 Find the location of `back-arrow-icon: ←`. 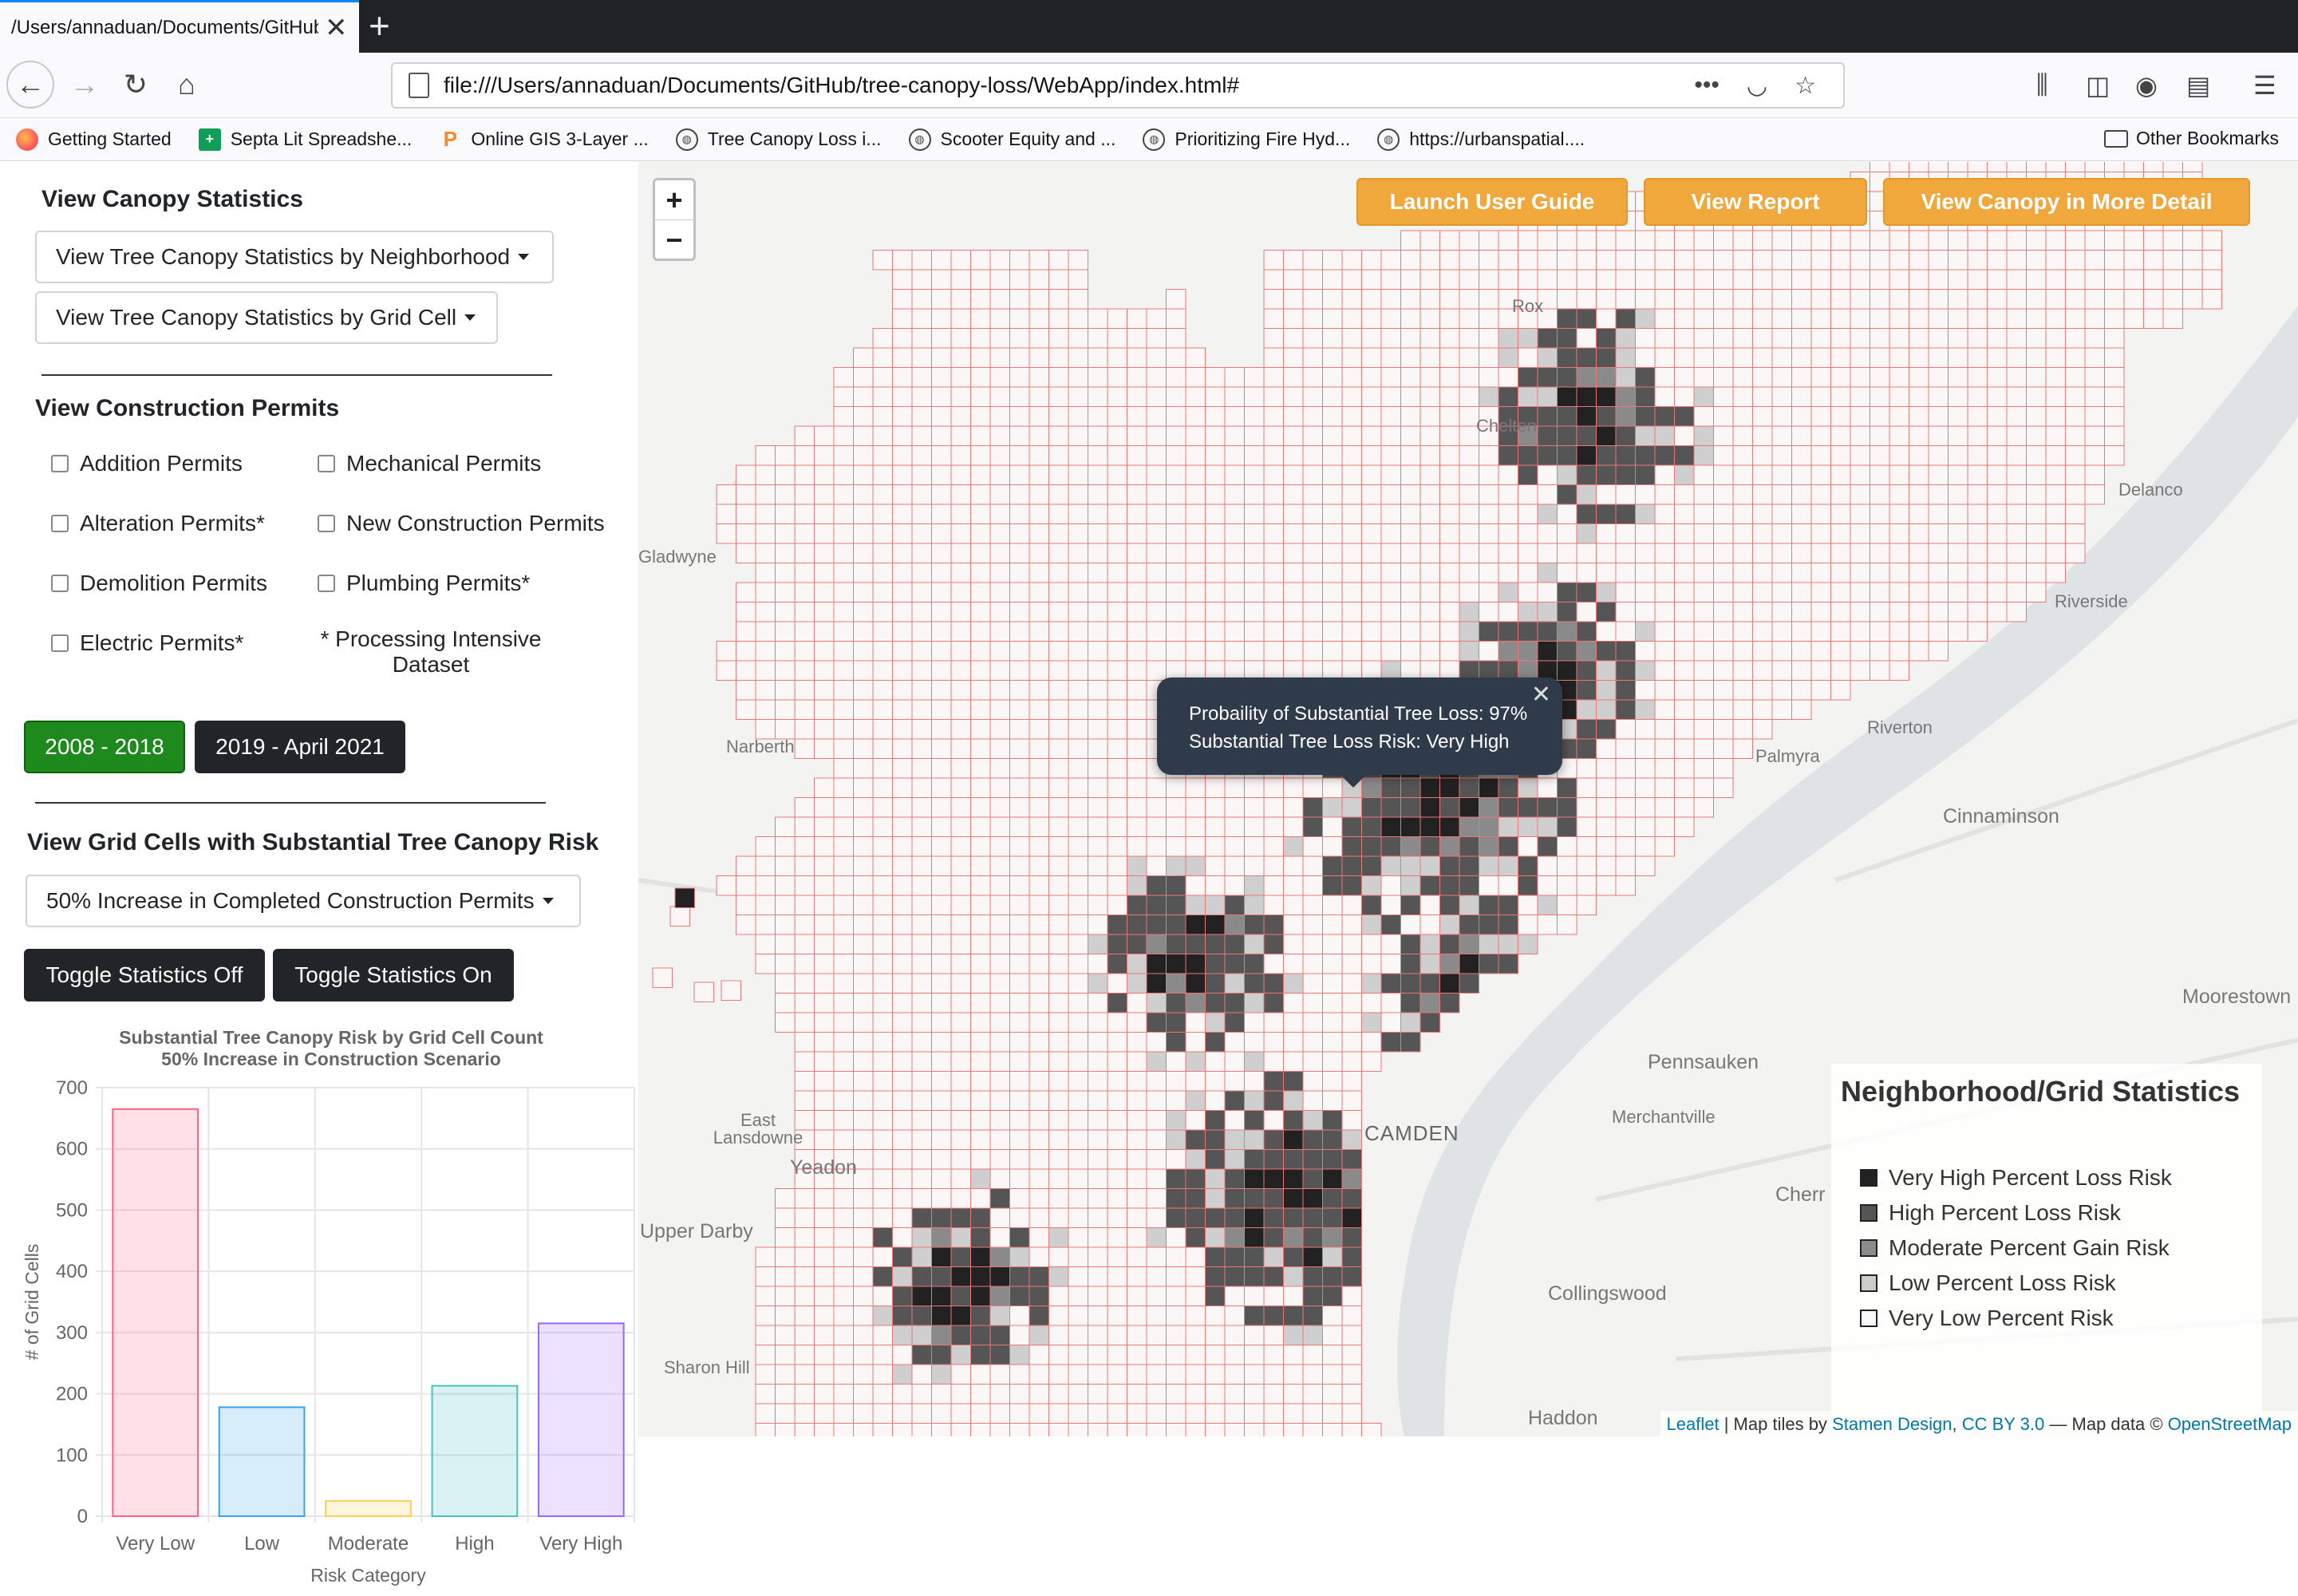

back-arrow-icon: ← is located at coordinates (30, 85).